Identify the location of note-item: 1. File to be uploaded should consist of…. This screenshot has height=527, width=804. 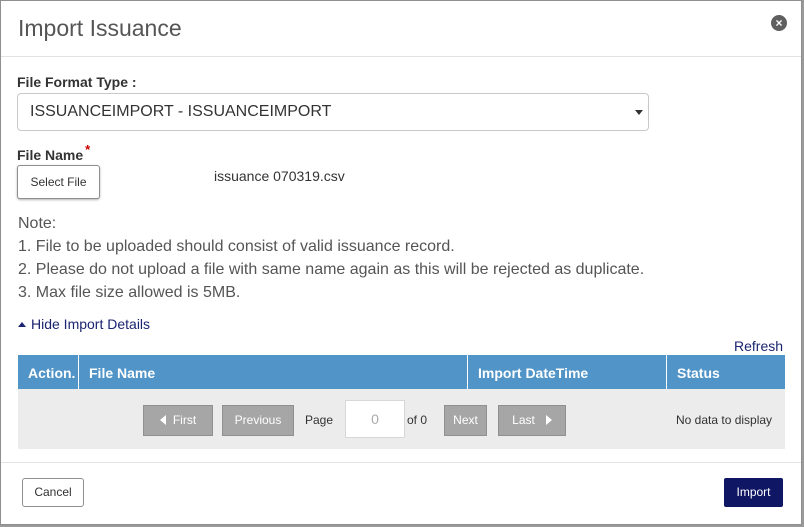
(236, 246).